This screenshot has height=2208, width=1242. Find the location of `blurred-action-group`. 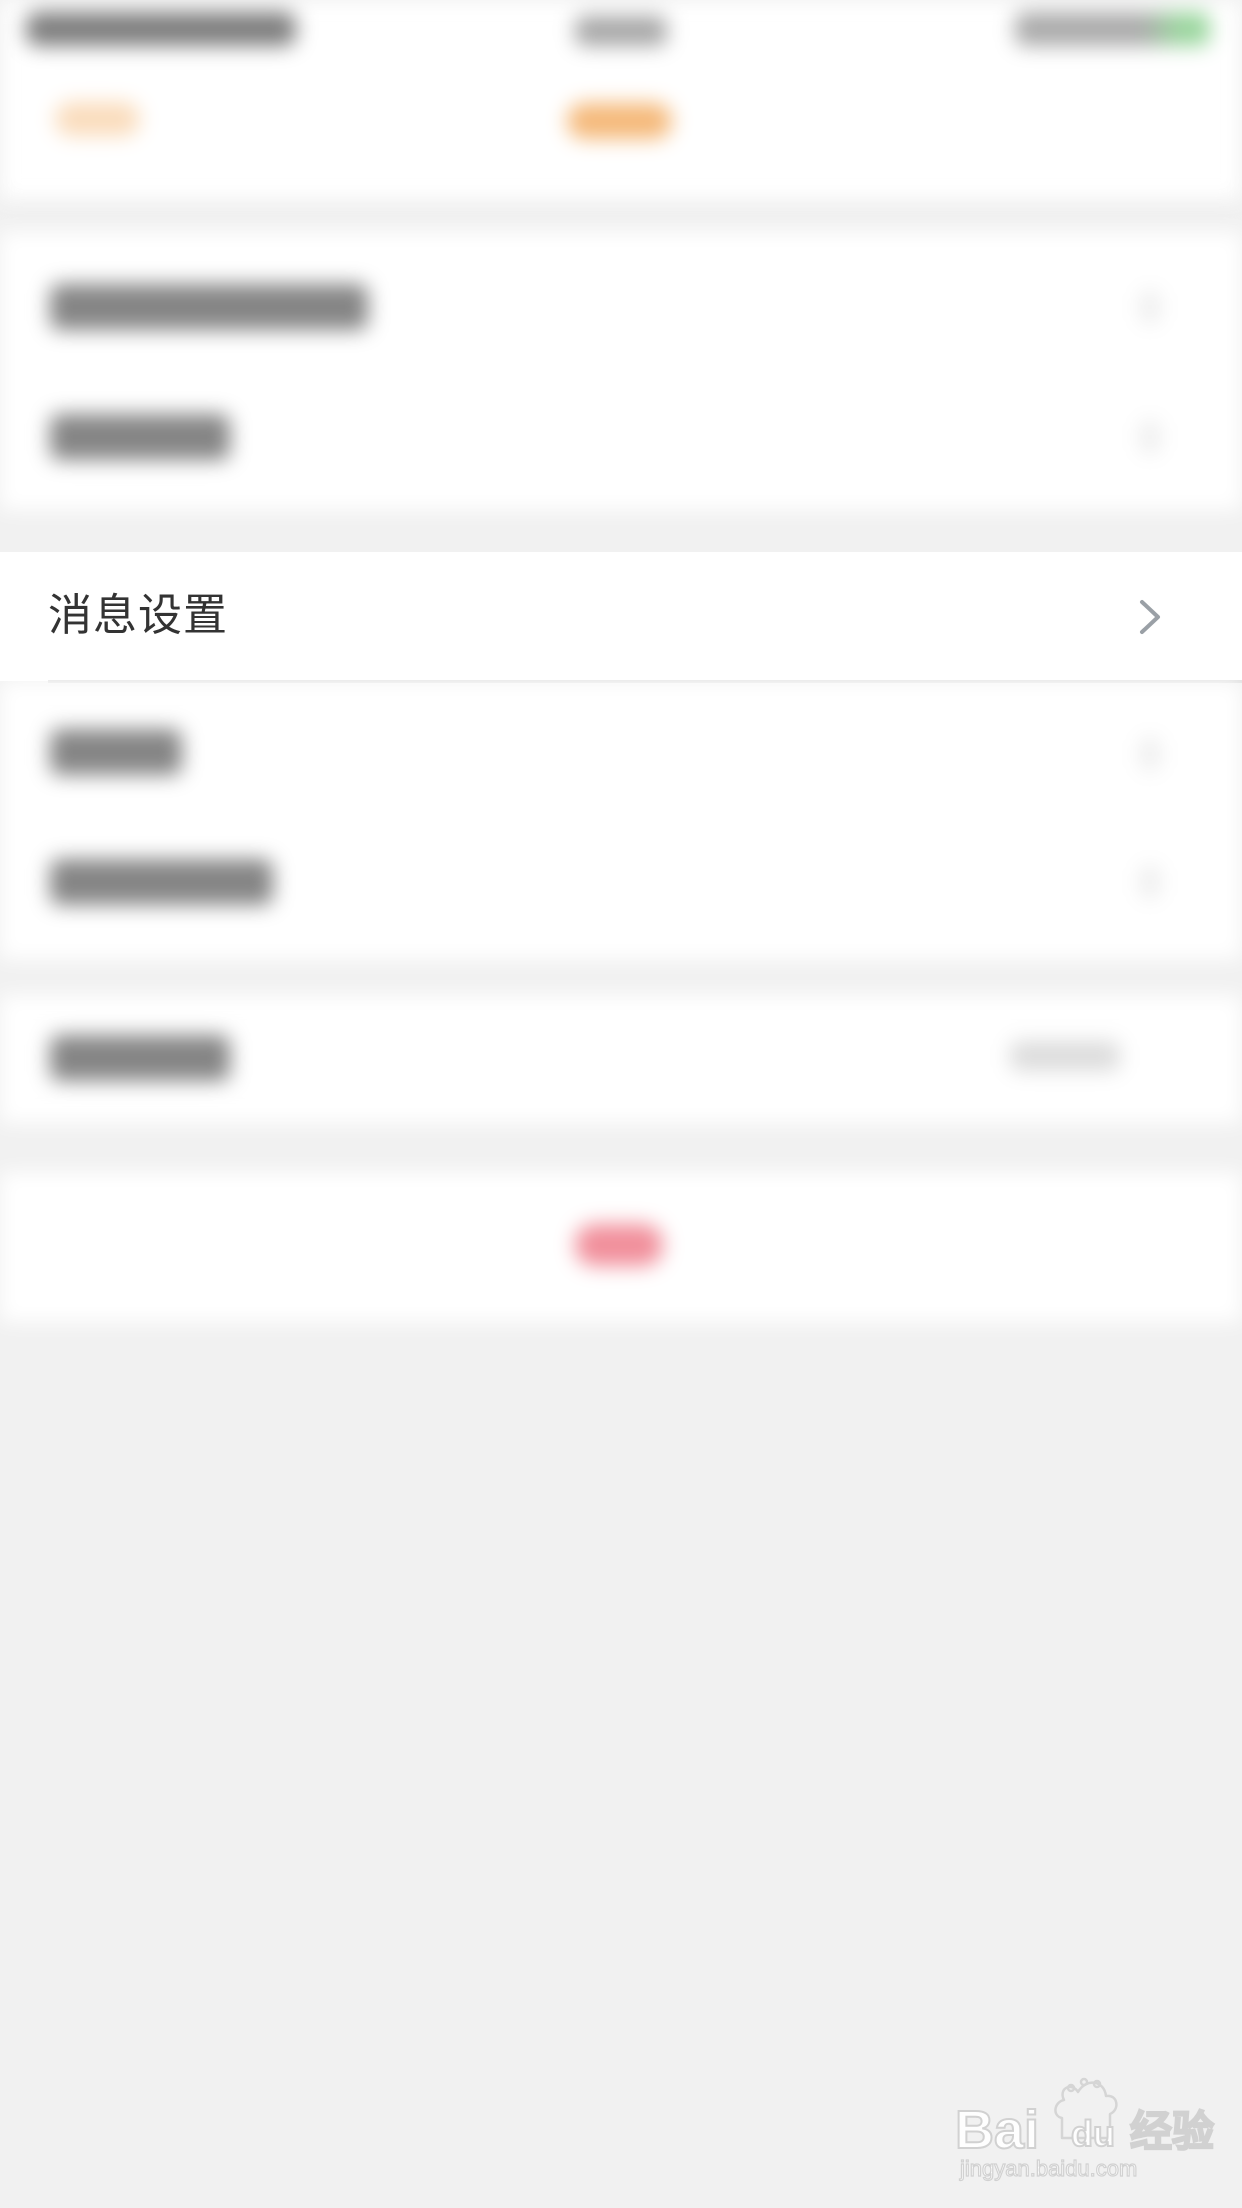

blurred-action-group is located at coordinates (621, 1247).